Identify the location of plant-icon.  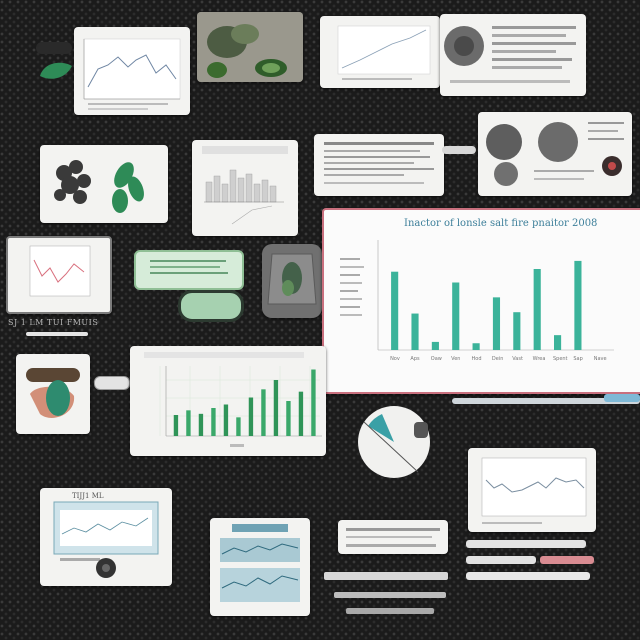
(250, 47).